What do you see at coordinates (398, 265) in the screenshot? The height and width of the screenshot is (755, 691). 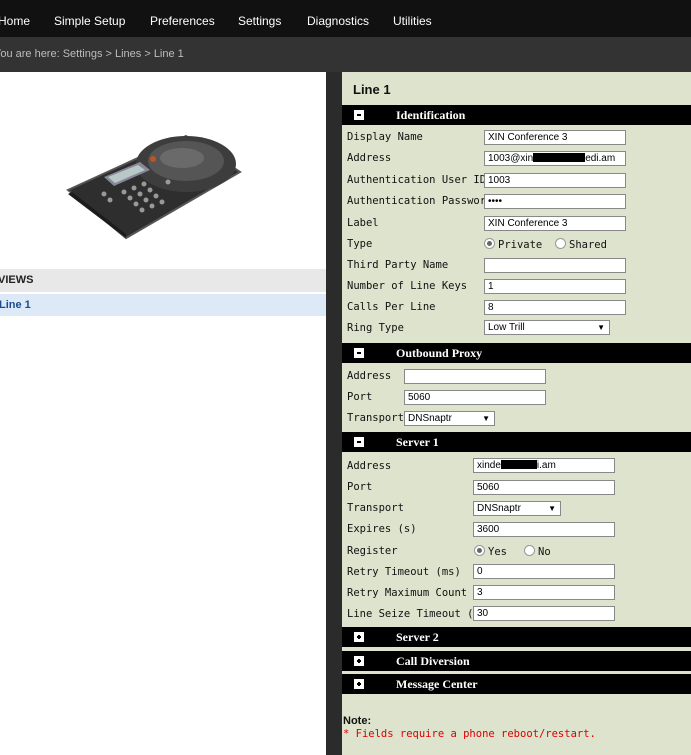 I see `third-party-name-label: Third Party Name` at bounding box center [398, 265].